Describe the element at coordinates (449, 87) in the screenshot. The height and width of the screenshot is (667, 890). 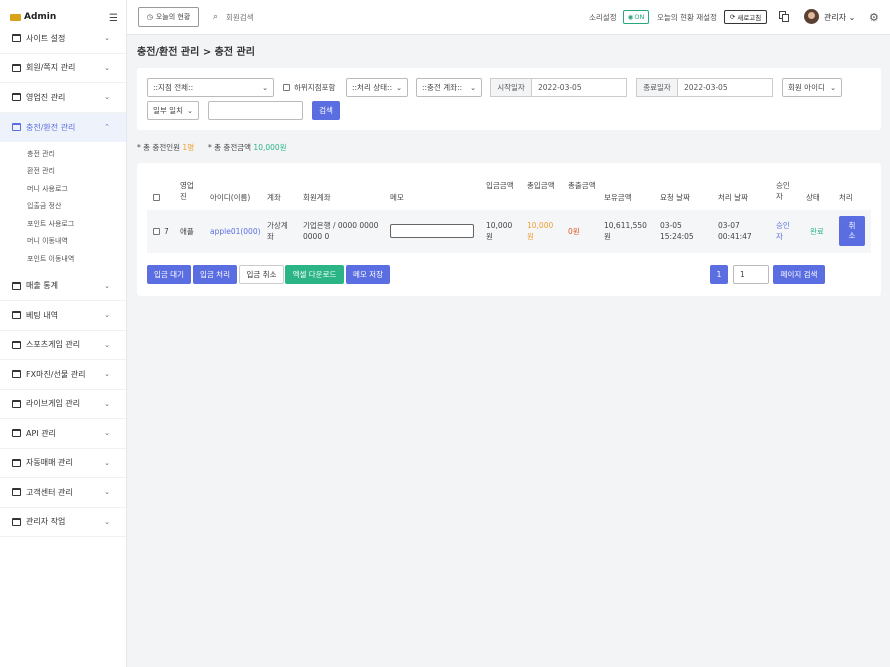
I see `charge-account-select: ::충전 계좌:: ⌄` at that location.